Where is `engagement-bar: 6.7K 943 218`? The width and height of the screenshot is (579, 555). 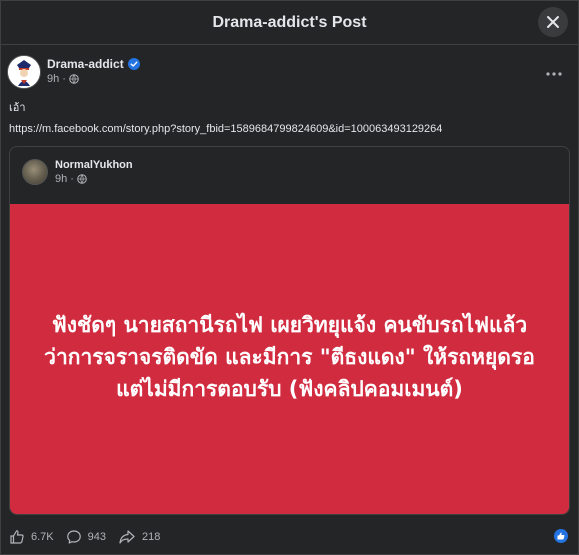
engagement-bar: 6.7K 943 218 is located at coordinates (290, 537).